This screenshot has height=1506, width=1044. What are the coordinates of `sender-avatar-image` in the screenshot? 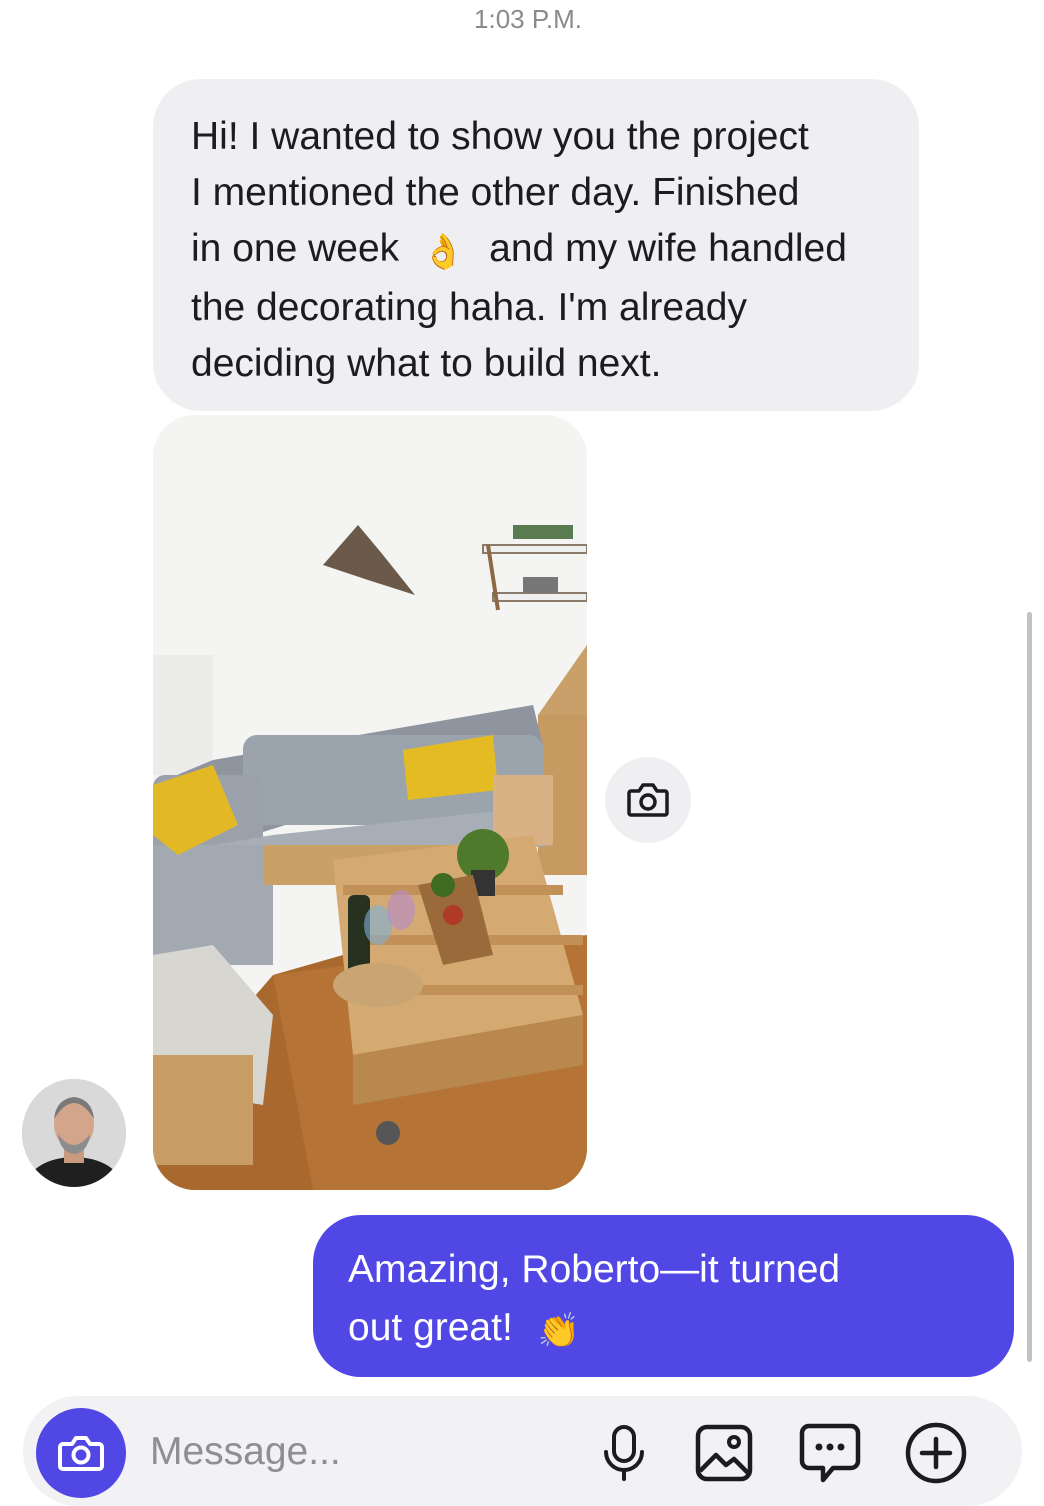 It's located at (74, 1133).